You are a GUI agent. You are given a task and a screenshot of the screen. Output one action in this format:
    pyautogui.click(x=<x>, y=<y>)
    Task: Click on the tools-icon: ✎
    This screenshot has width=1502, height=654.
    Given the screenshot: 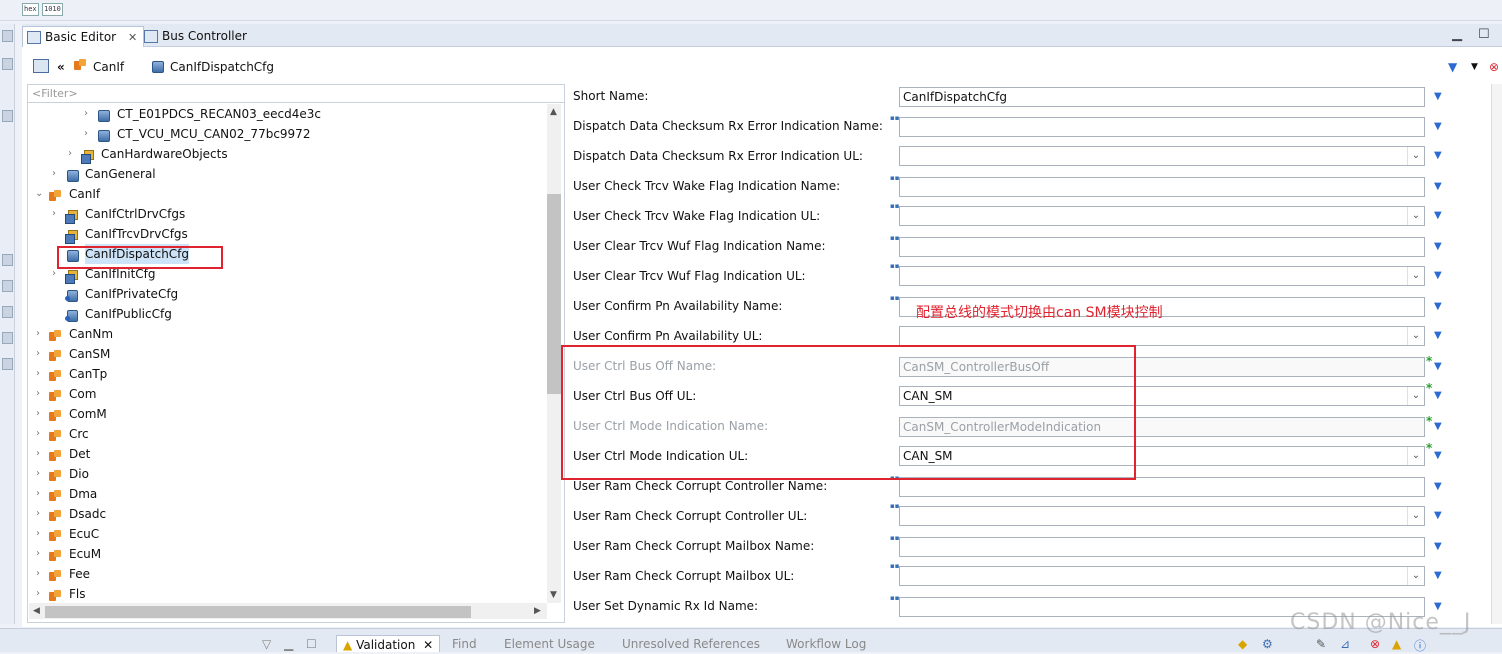 What is the action you would take?
    pyautogui.click(x=1321, y=644)
    